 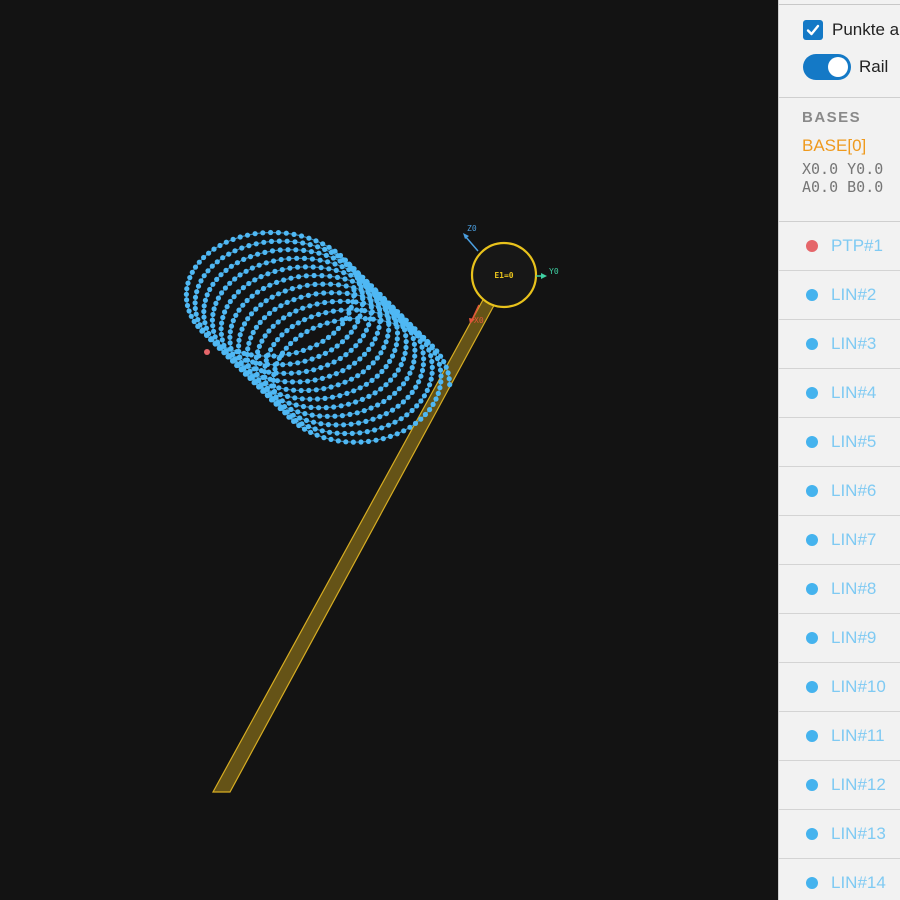 I want to click on rail-option: Rail, so click(x=845, y=67).